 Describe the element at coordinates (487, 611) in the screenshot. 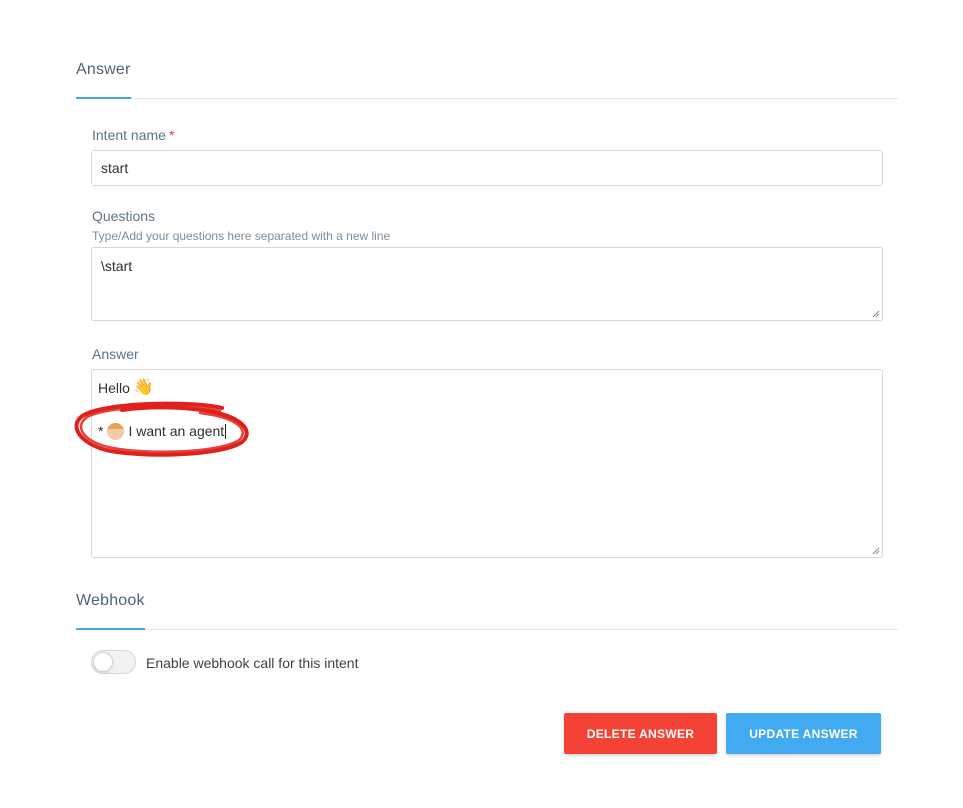

I see `webhook-section-header: Webhook` at that location.